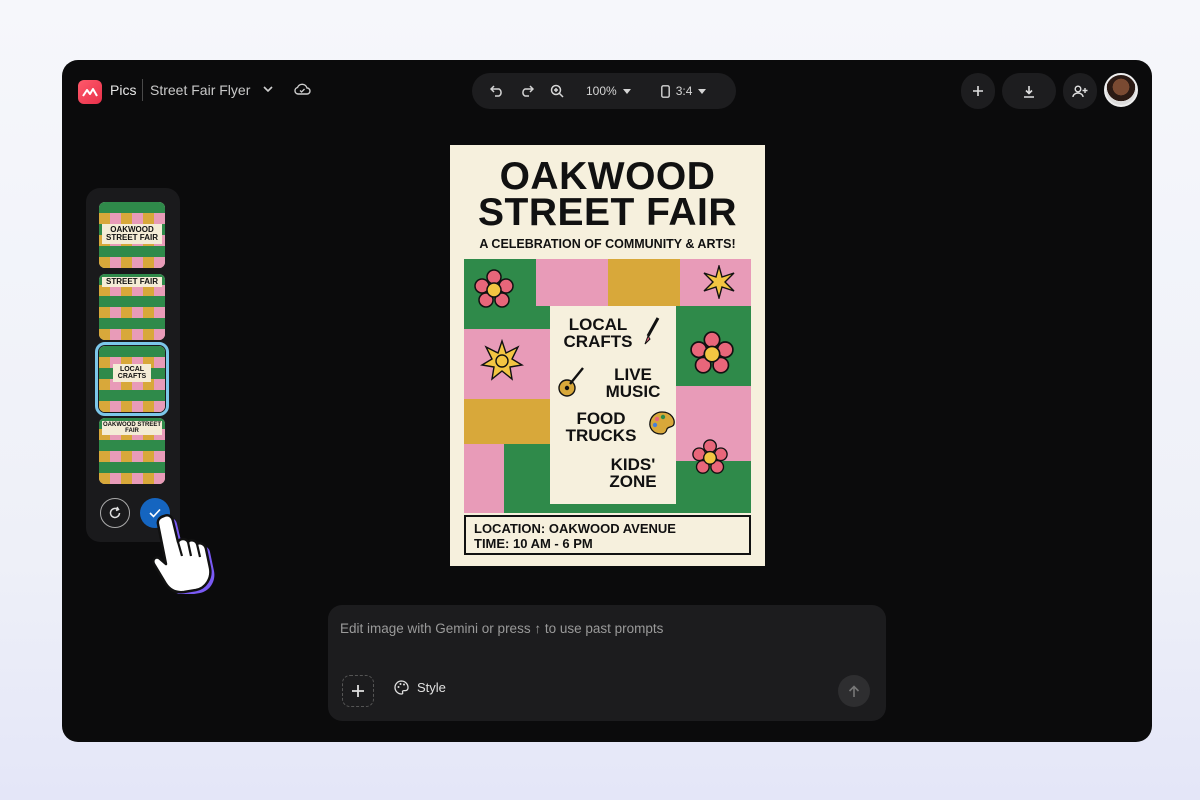  I want to click on zoom-level: 100%, so click(601, 91).